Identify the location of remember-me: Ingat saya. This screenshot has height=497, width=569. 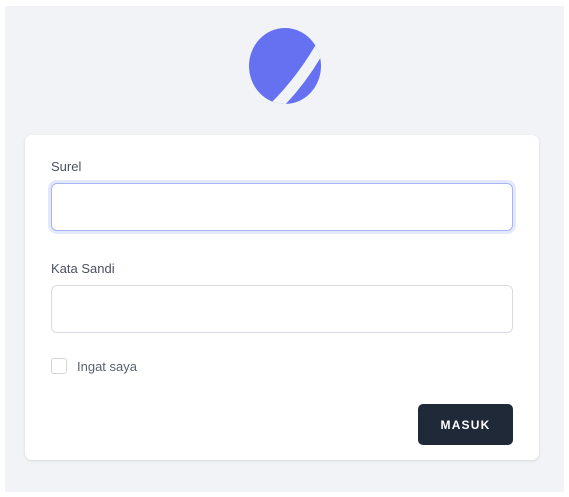
(94, 366).